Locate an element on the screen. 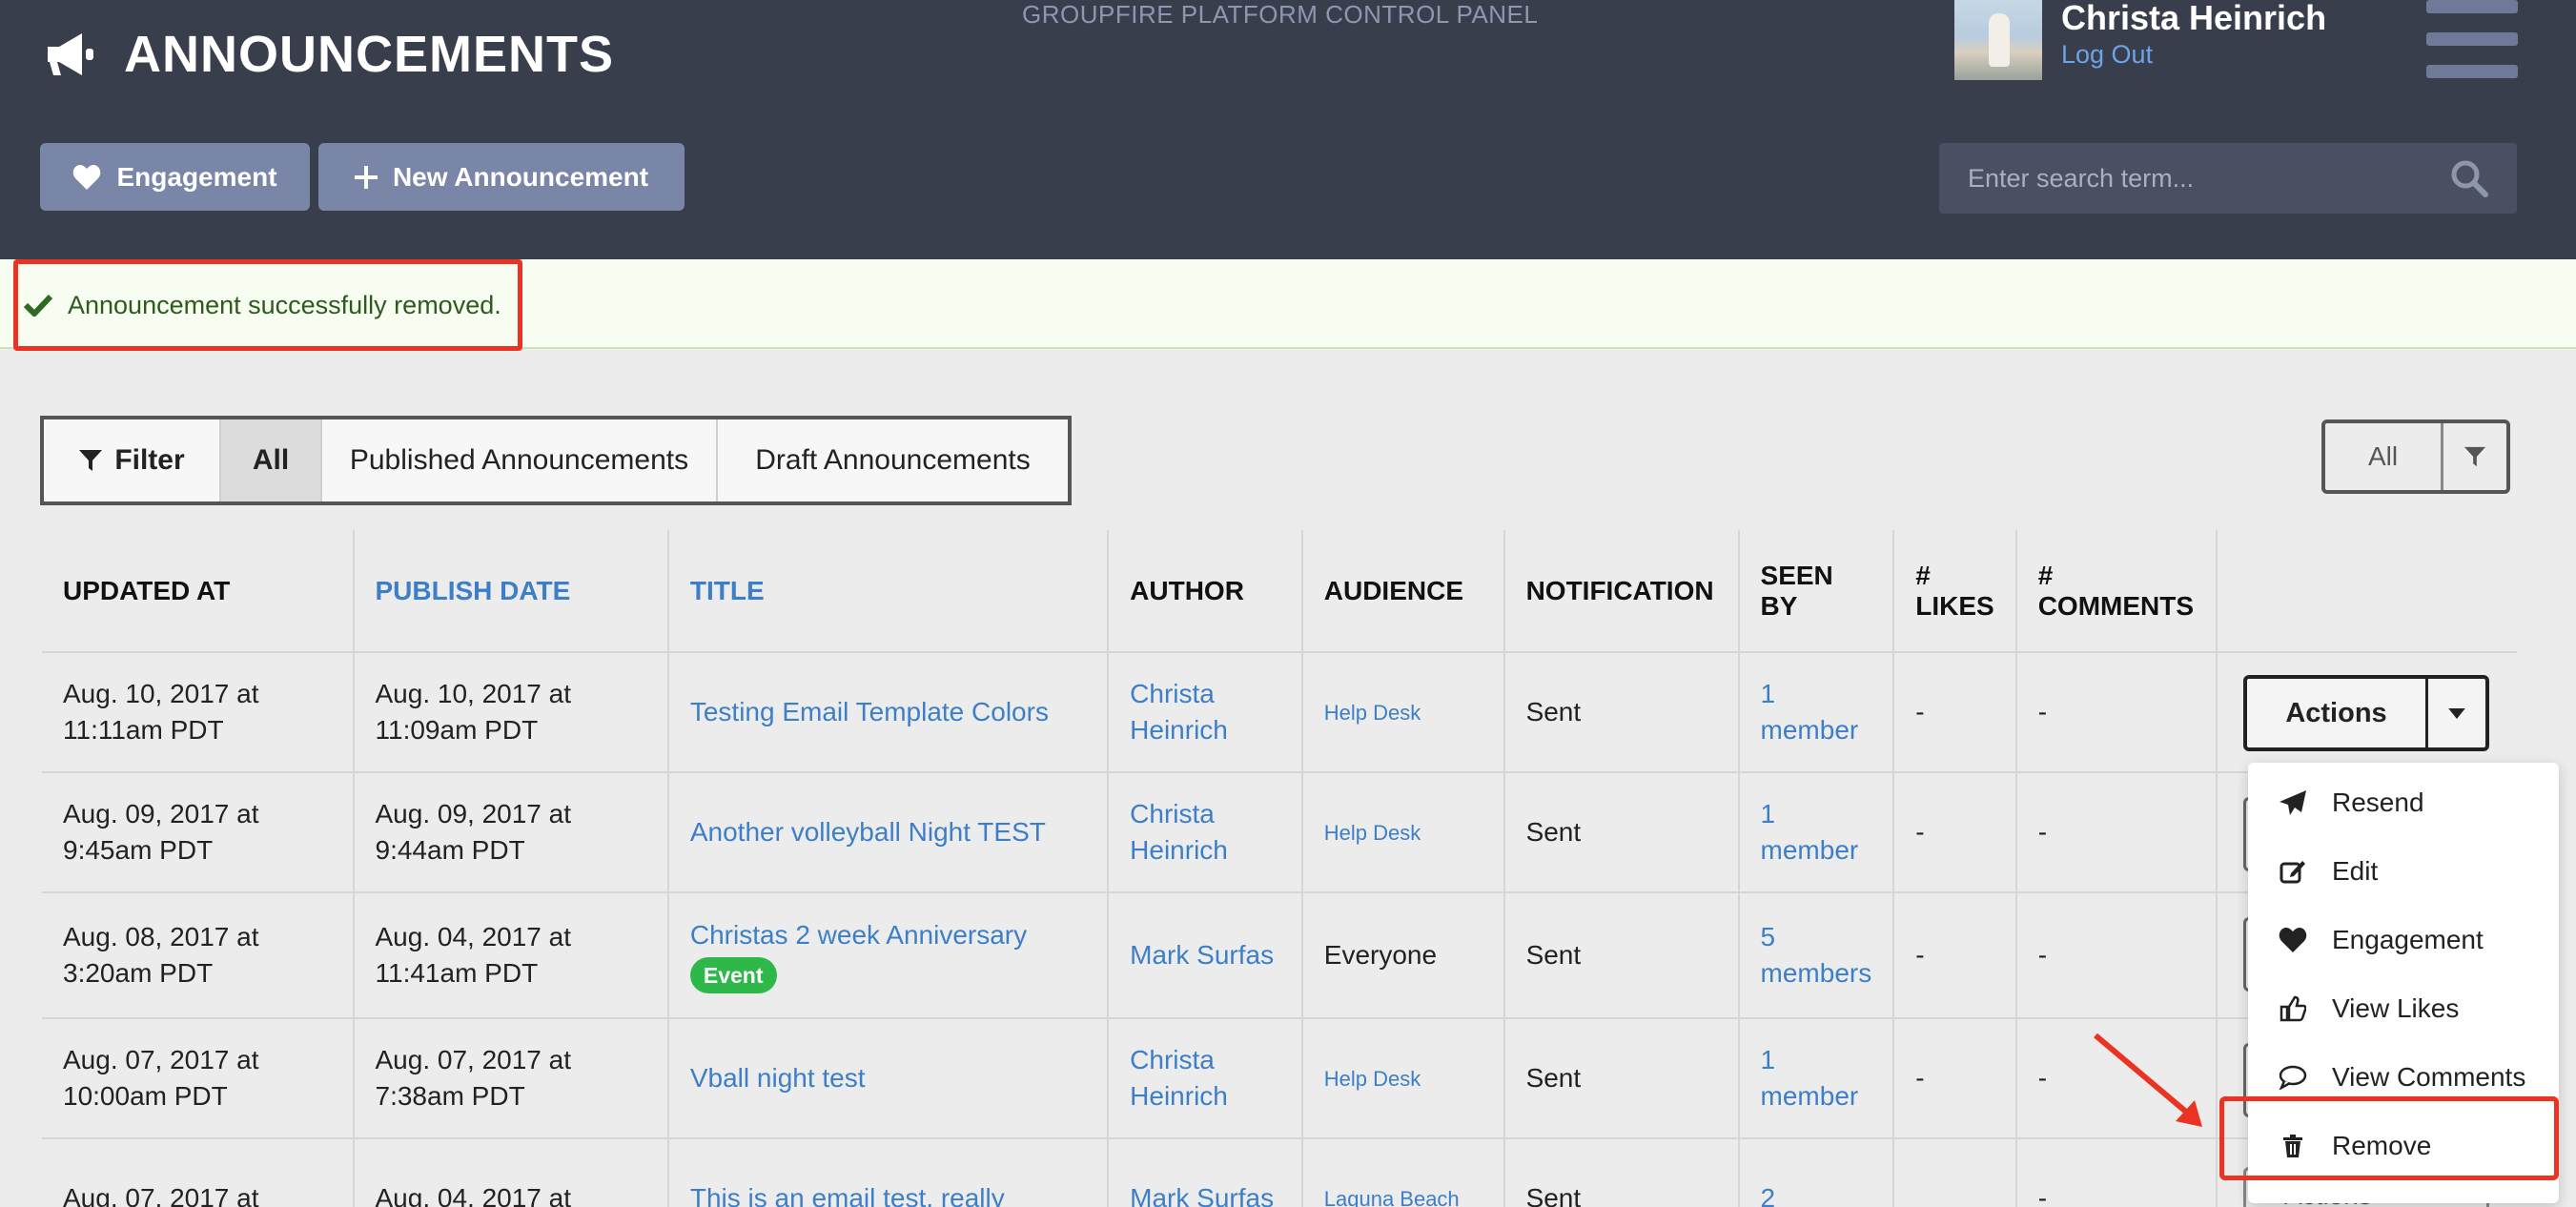 Image resolution: width=2576 pixels, height=1207 pixels. actions-button: Actions is located at coordinates (2366, 713).